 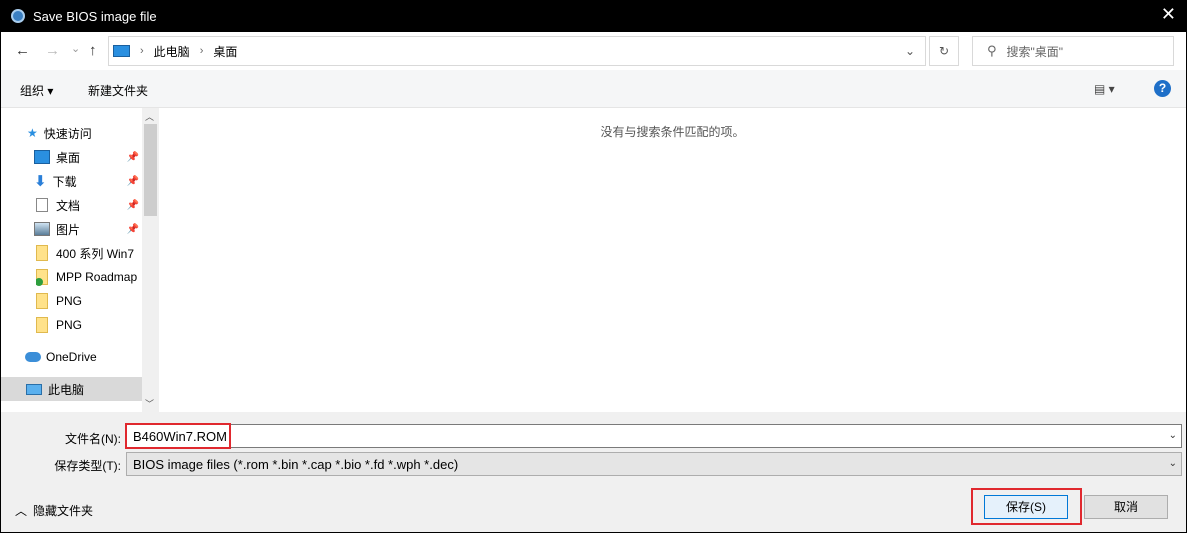 What do you see at coordinates (68, 157) in the screenshot?
I see `sidebar-item-label: 桌面` at bounding box center [68, 157].